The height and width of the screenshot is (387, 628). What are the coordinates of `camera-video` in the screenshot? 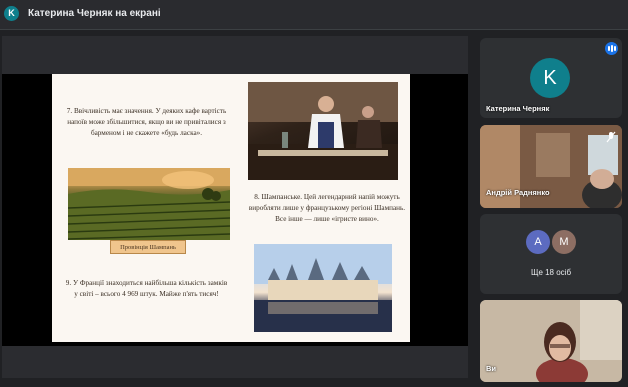 It's located at (551, 341).